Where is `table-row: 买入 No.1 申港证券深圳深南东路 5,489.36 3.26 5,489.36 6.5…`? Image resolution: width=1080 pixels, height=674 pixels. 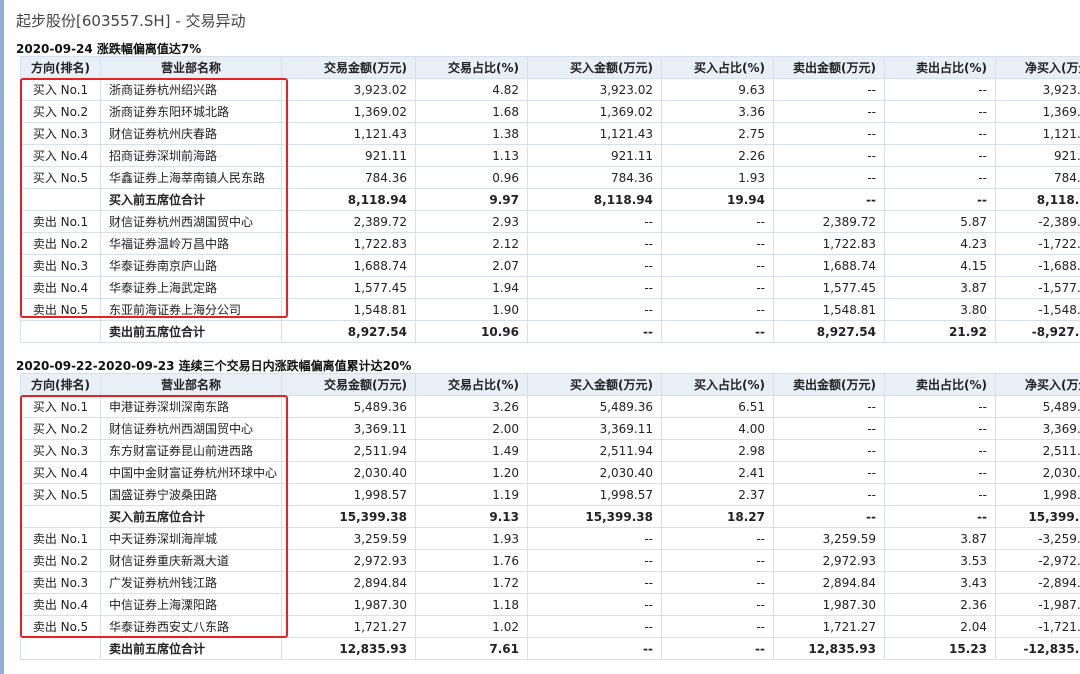
table-row: 买入 No.1 申港证券深圳深南东路 5,489.36 3.26 5,489.36 6.5… is located at coordinates (550, 406).